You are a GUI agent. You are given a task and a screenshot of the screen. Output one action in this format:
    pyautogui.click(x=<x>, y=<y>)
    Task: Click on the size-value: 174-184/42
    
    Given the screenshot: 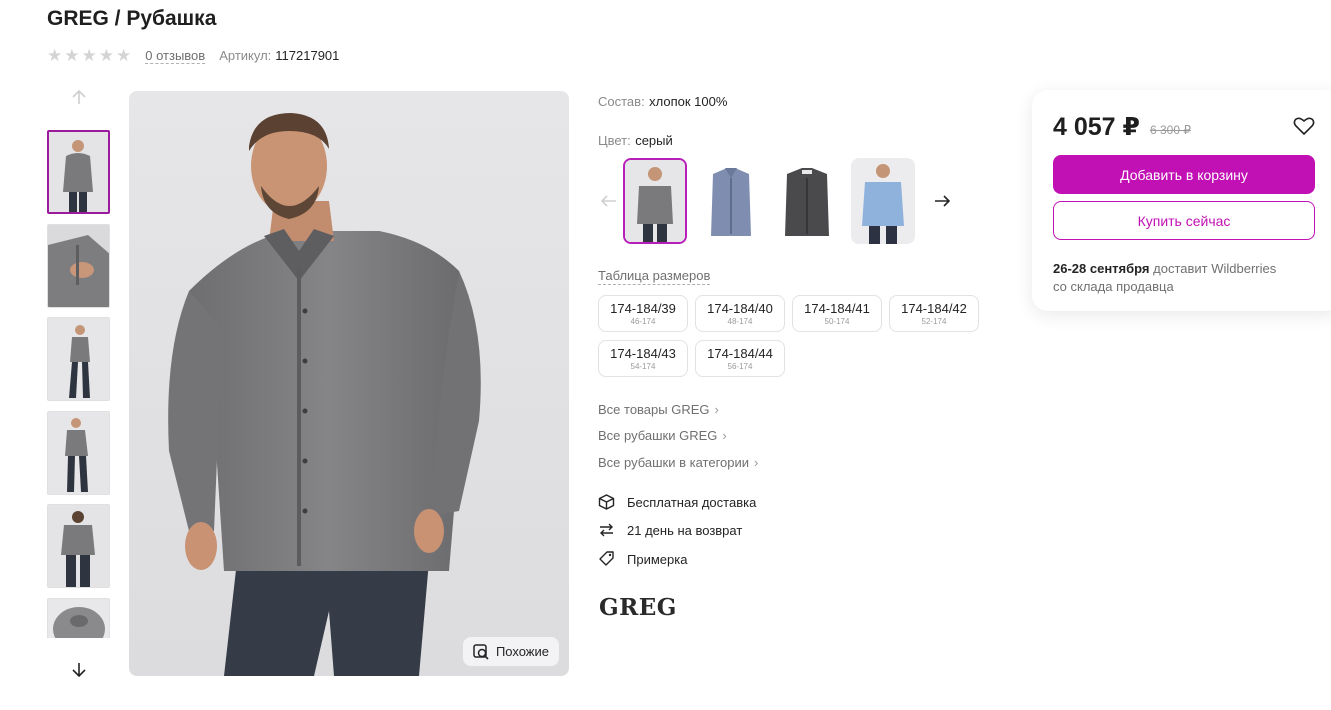 What is the action you would take?
    pyautogui.click(x=934, y=308)
    